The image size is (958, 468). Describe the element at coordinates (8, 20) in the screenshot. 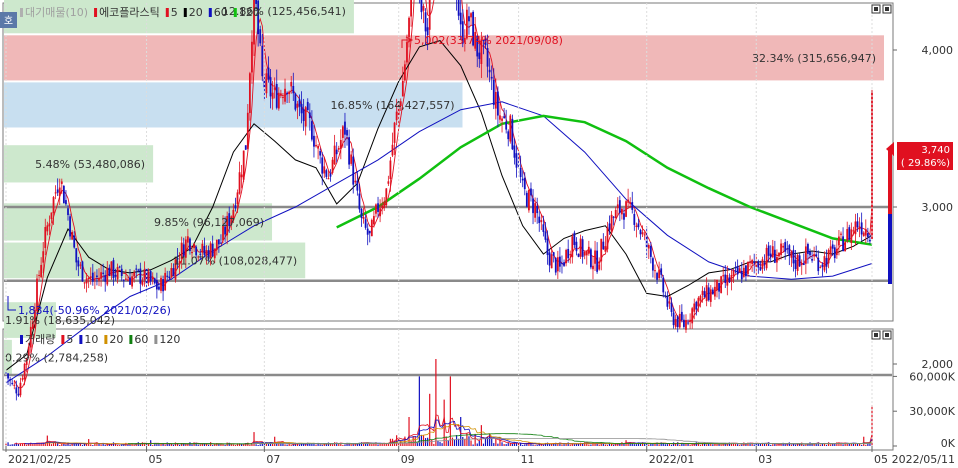

I see `quote-button: 호` at that location.